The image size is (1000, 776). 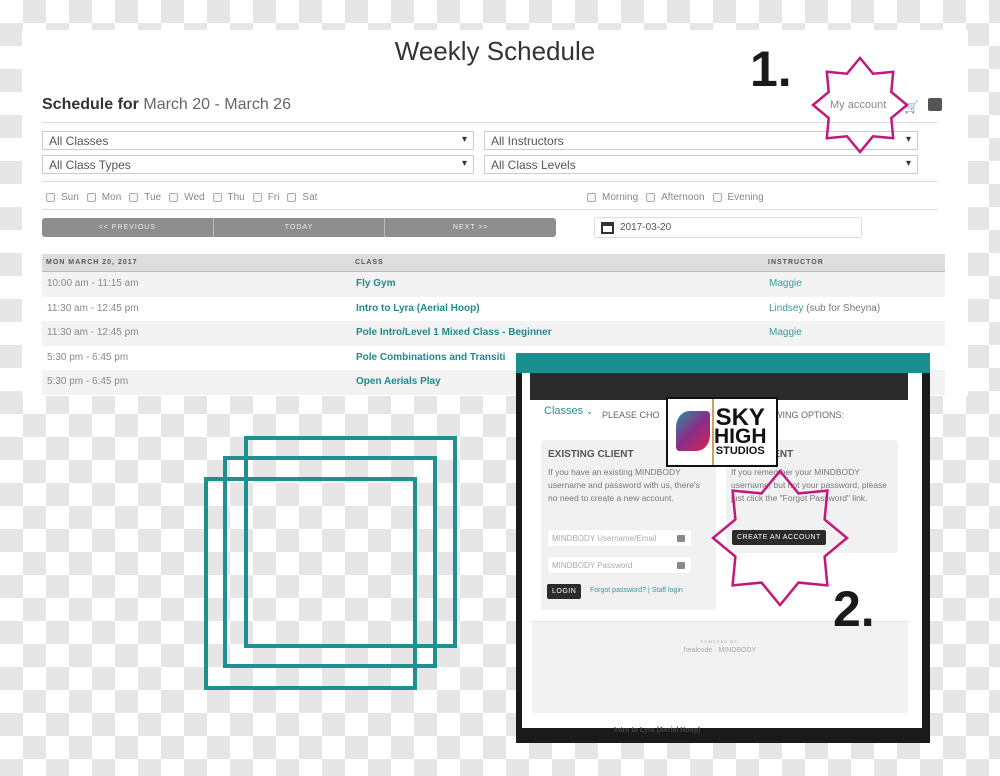 What do you see at coordinates (619, 538) in the screenshot?
I see `username-input: MINDBODY Username/Email` at bounding box center [619, 538].